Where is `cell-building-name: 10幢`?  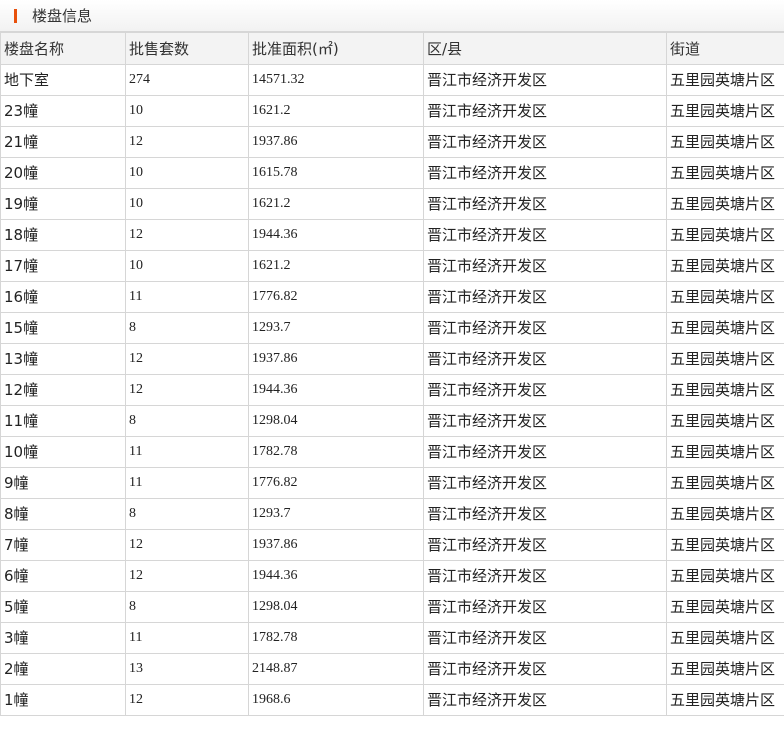 cell-building-name: 10幢 is located at coordinates (63, 452).